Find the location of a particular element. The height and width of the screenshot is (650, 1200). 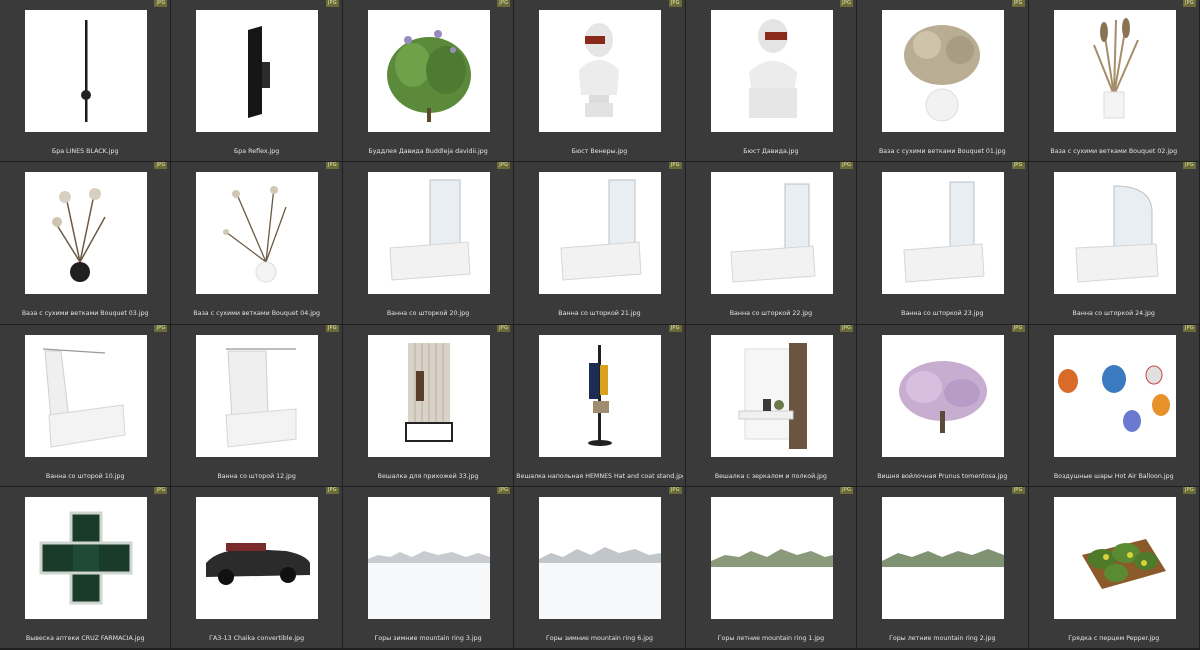

file-tile: JPG Буддлея Давида Buddleja davidii.jpg is located at coordinates (428, 81).